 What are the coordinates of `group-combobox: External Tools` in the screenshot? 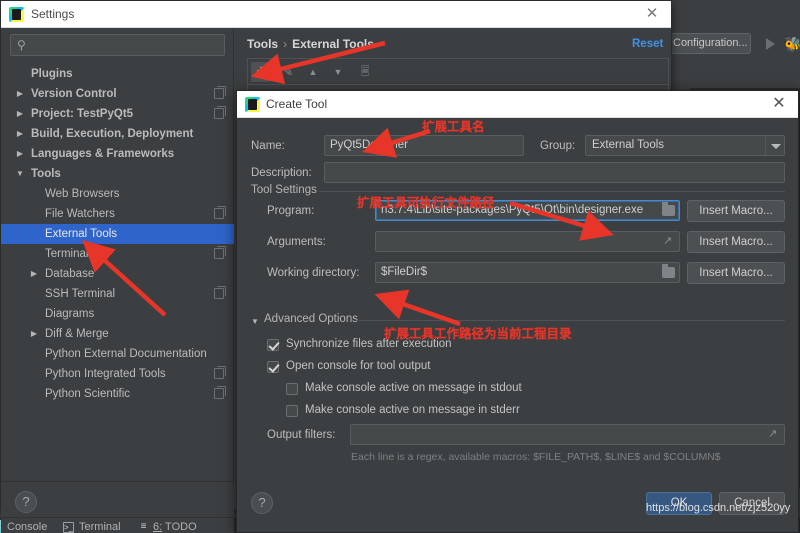 It's located at (685, 145).